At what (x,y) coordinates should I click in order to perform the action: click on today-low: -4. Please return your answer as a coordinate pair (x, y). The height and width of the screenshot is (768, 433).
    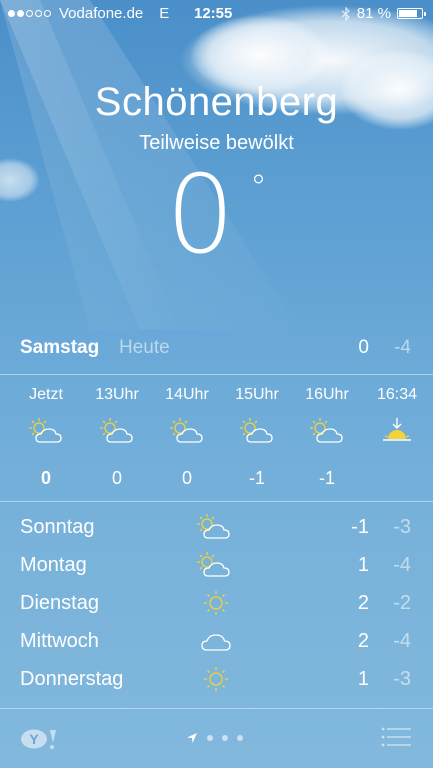
    Looking at the image, I should click on (402, 347).